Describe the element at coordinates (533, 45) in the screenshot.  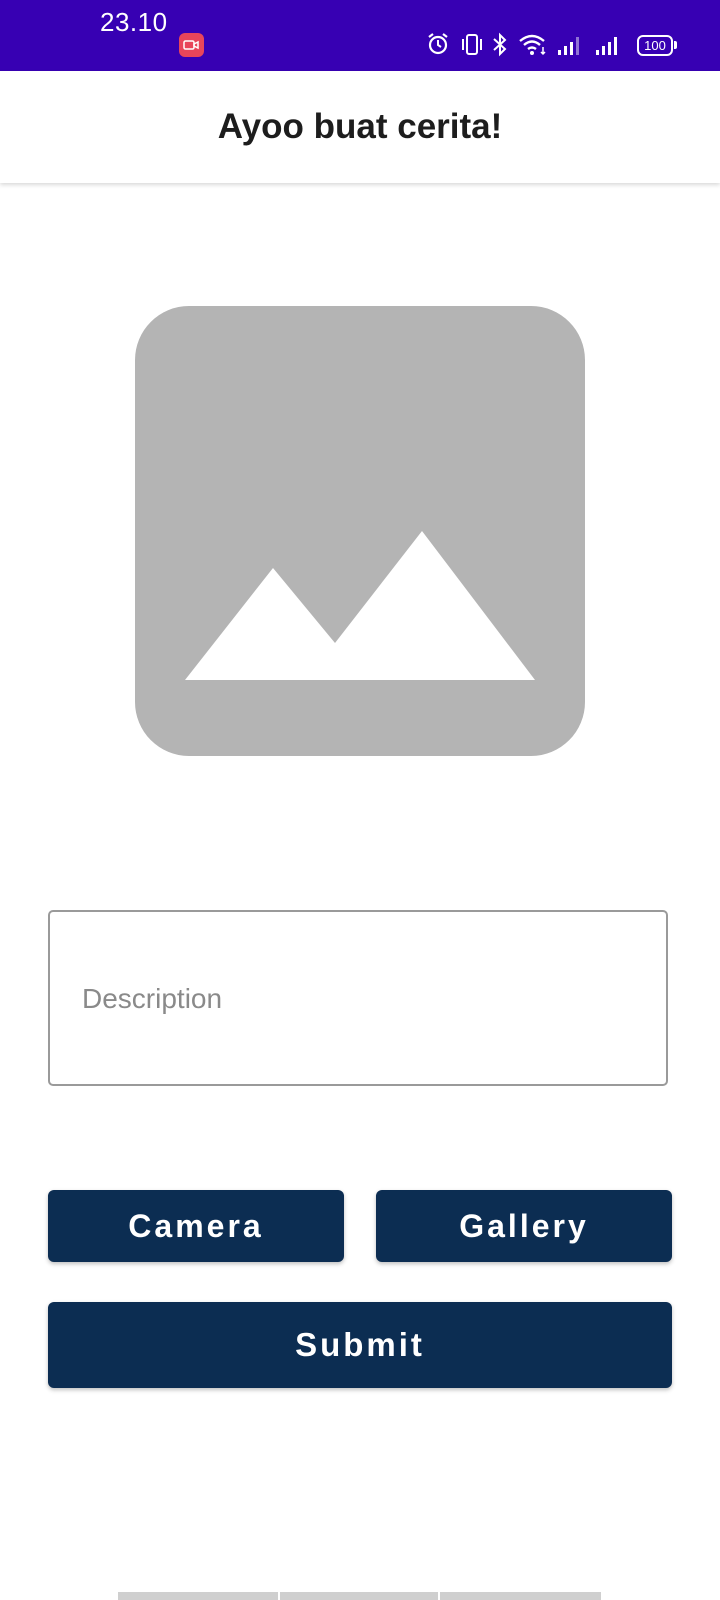
I see `wifi-icon` at that location.